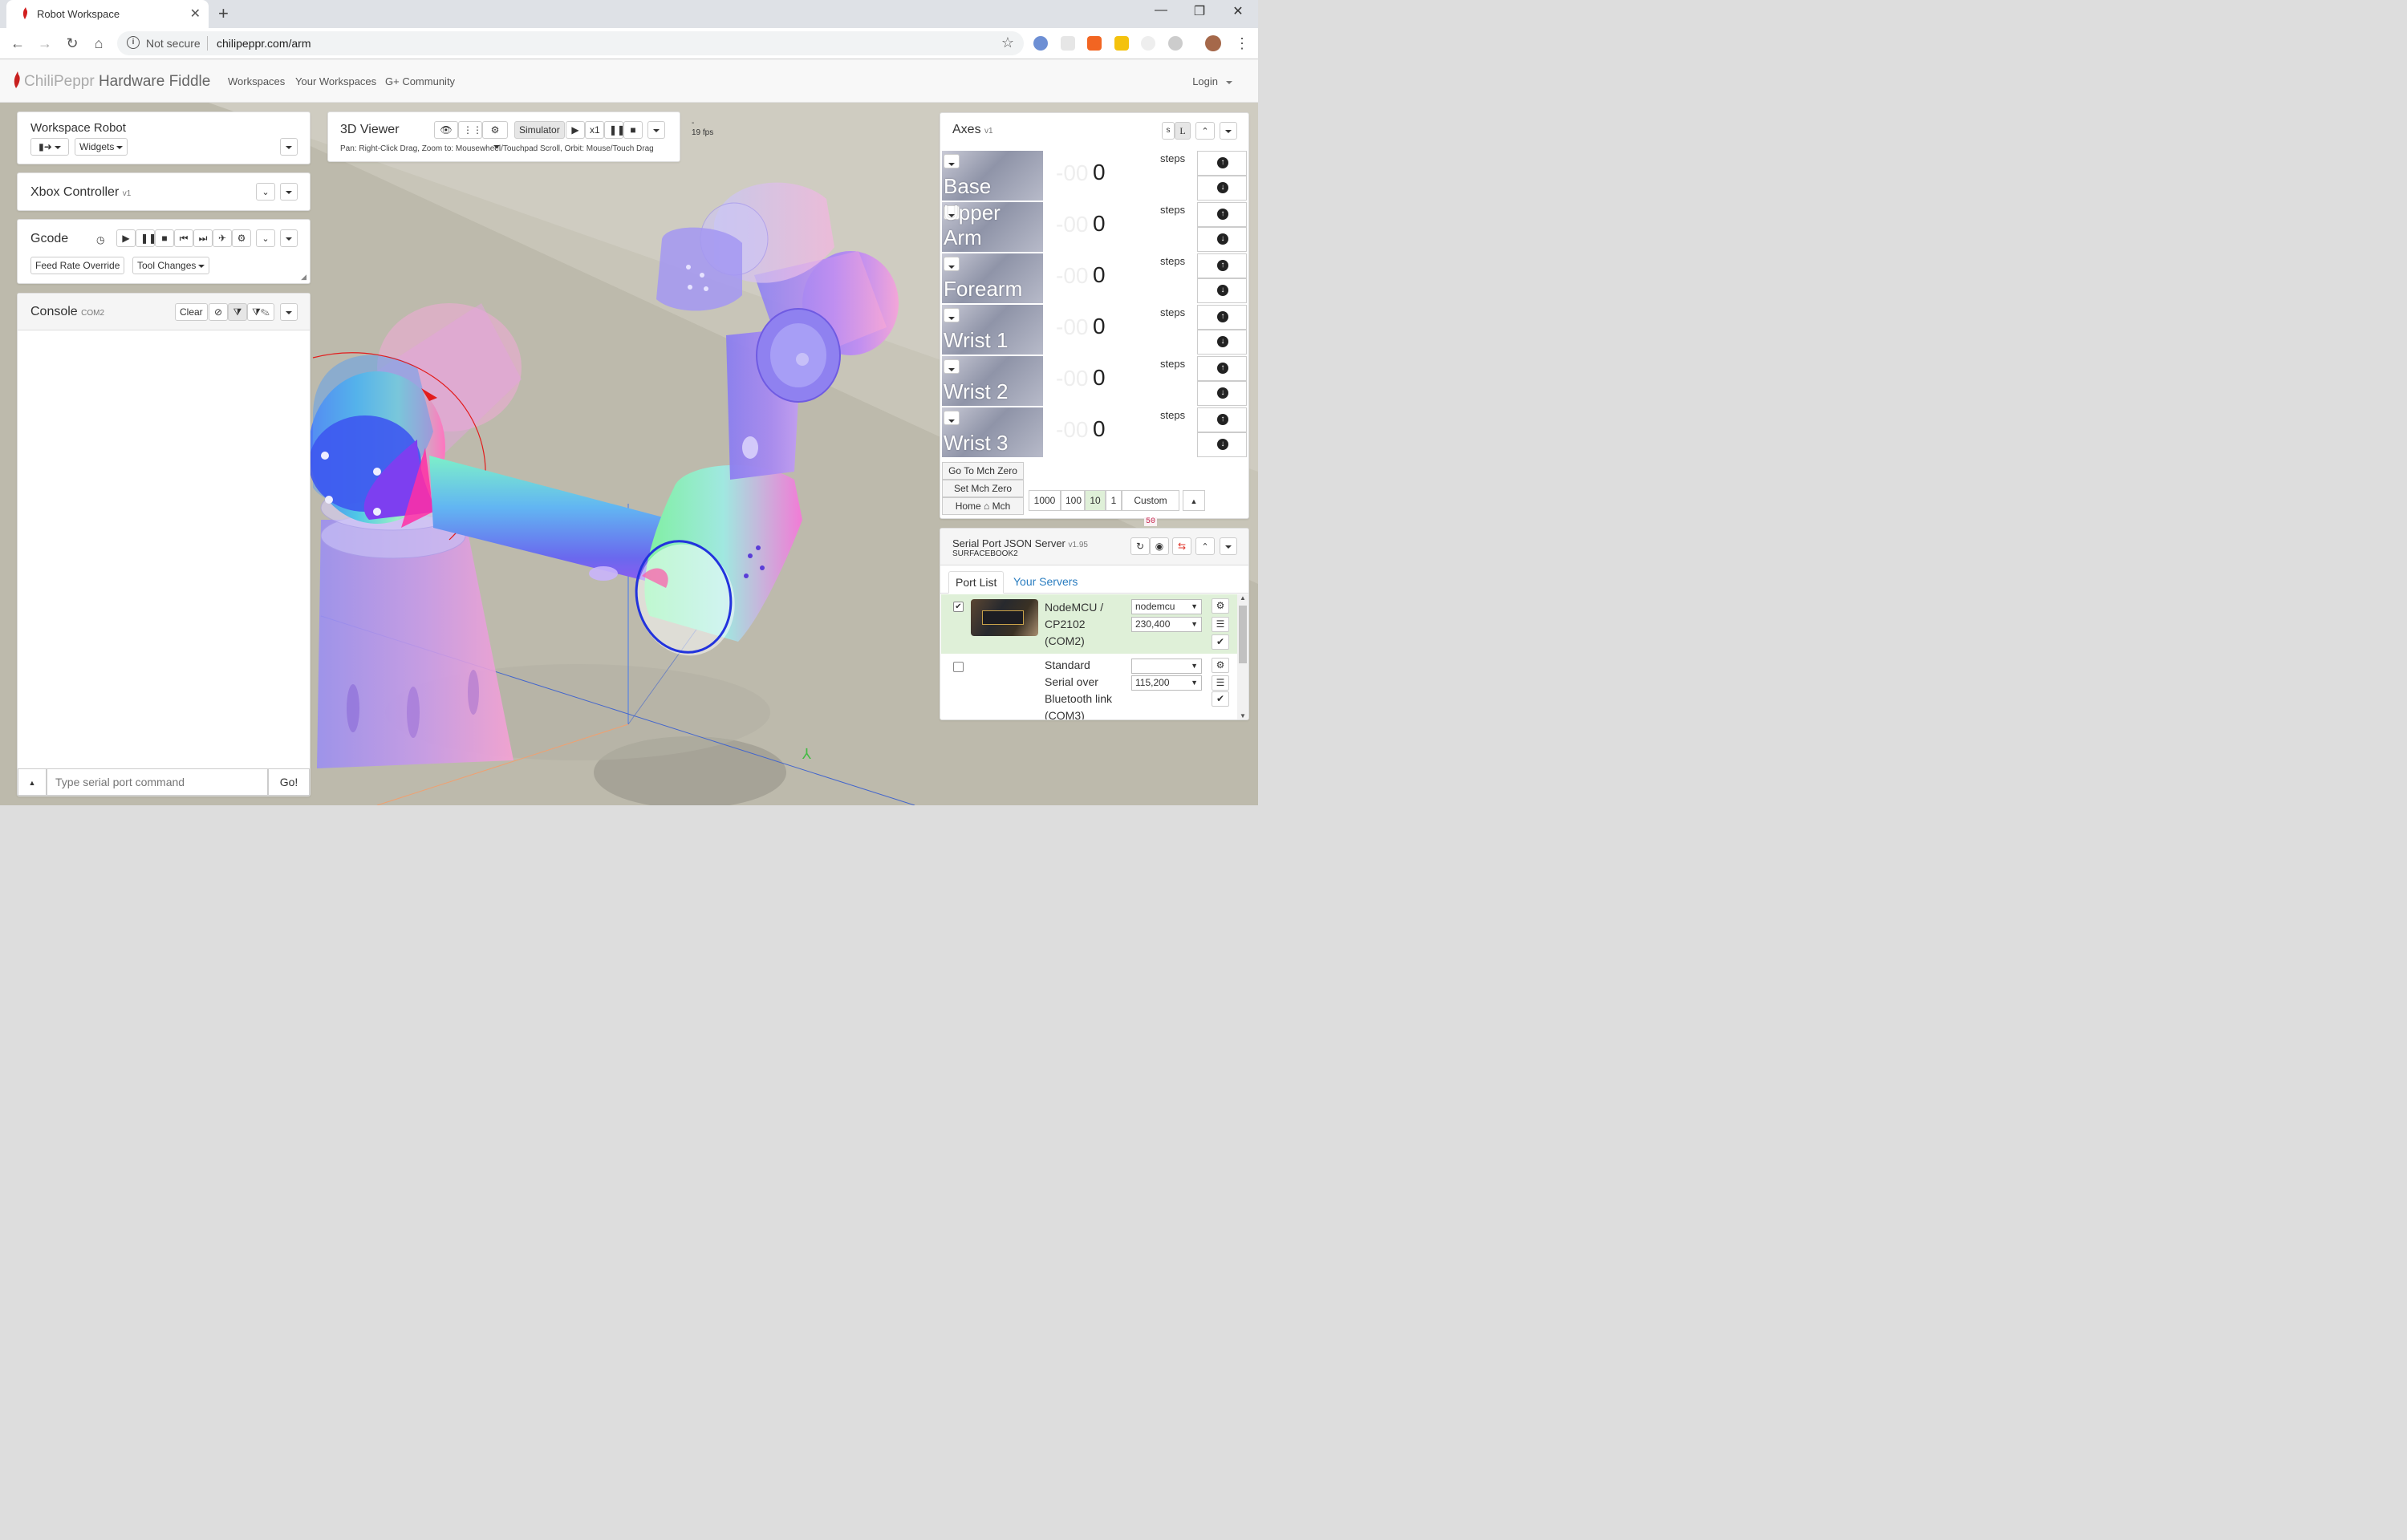 The height and width of the screenshot is (1540, 2407). Describe the element at coordinates (446, 130) in the screenshot. I see `view-toggle-button: 👁` at that location.